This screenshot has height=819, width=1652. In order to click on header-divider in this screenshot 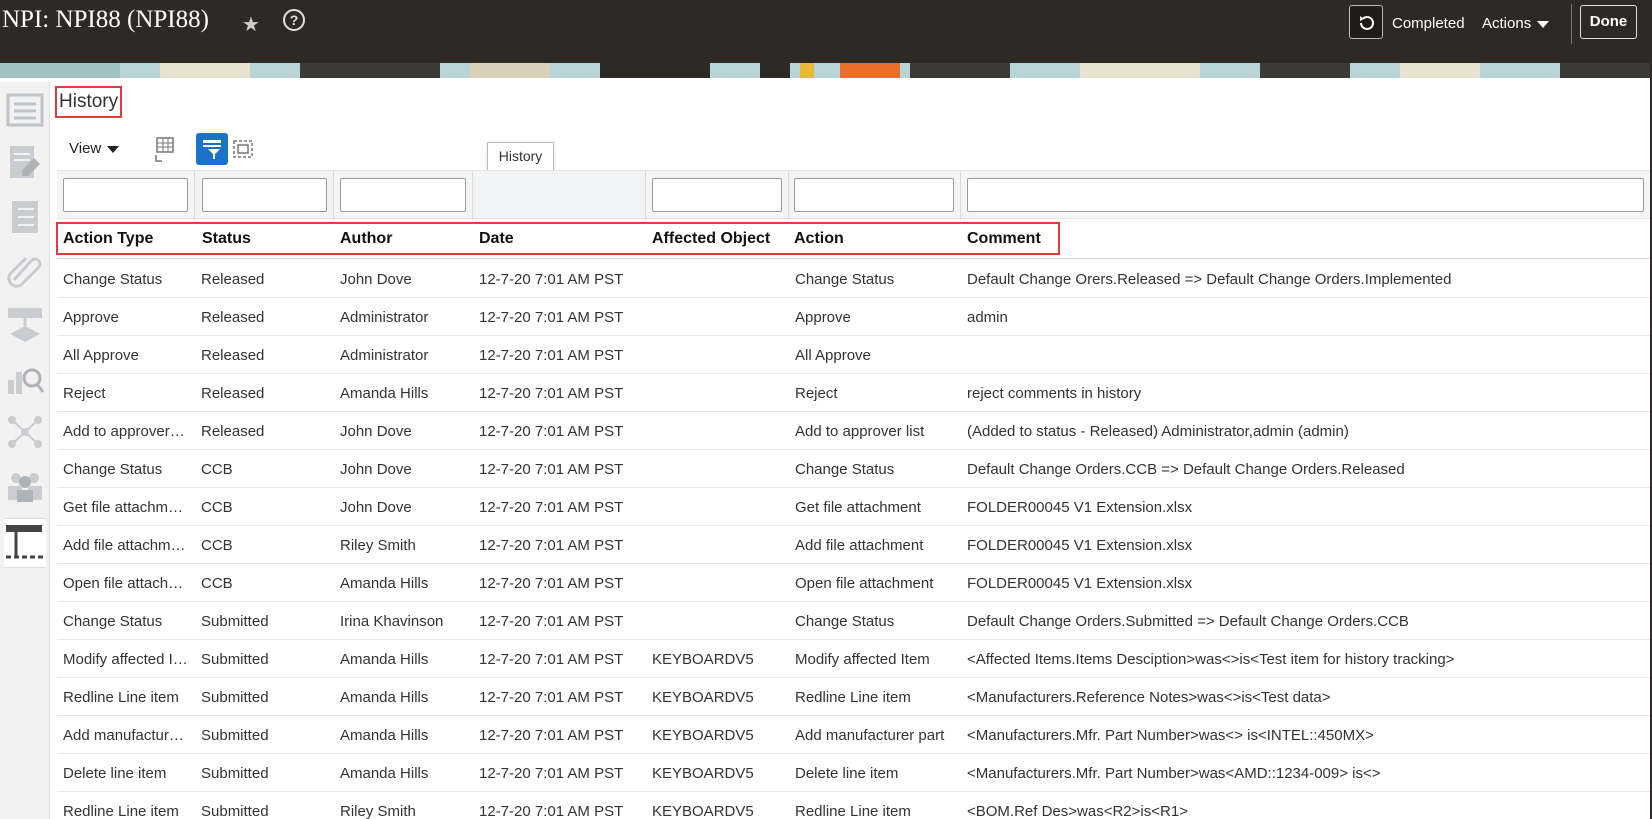, I will do `click(854, 258)`.